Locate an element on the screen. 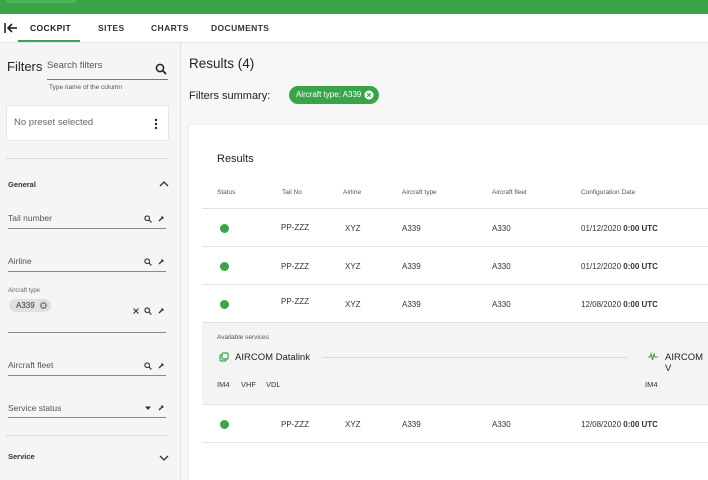  aircraft-fleet-label: Aircraft fleet is located at coordinates (30, 365).